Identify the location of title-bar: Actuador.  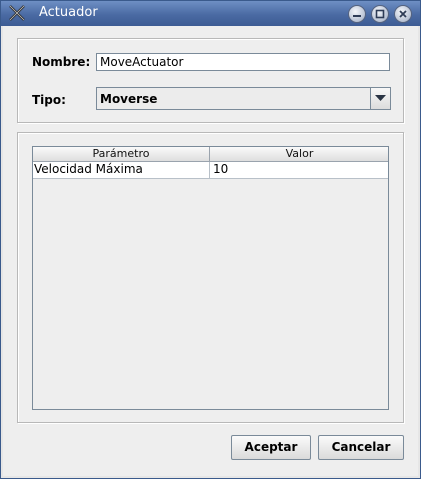
(210, 13).